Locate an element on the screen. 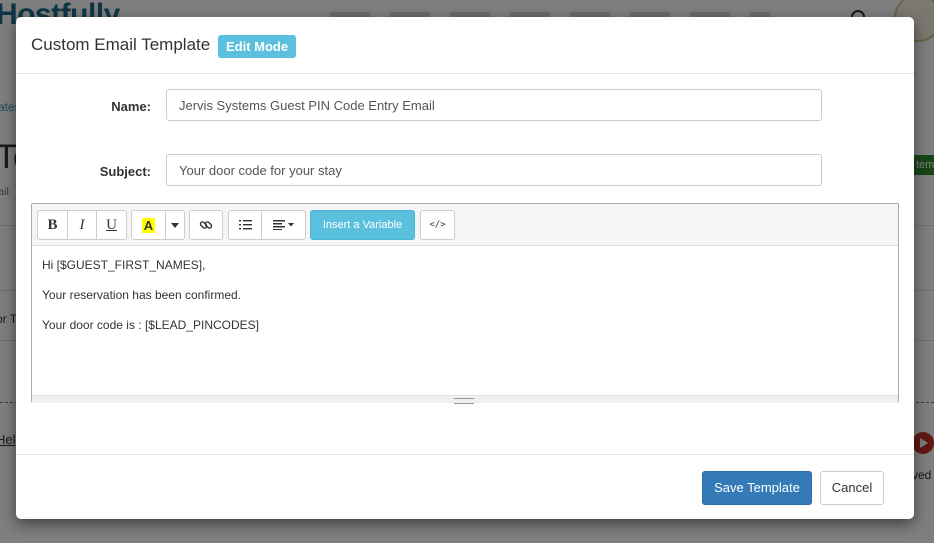  body-line: Your door code is : [$LEAD_PINCODES] is located at coordinates (150, 325).